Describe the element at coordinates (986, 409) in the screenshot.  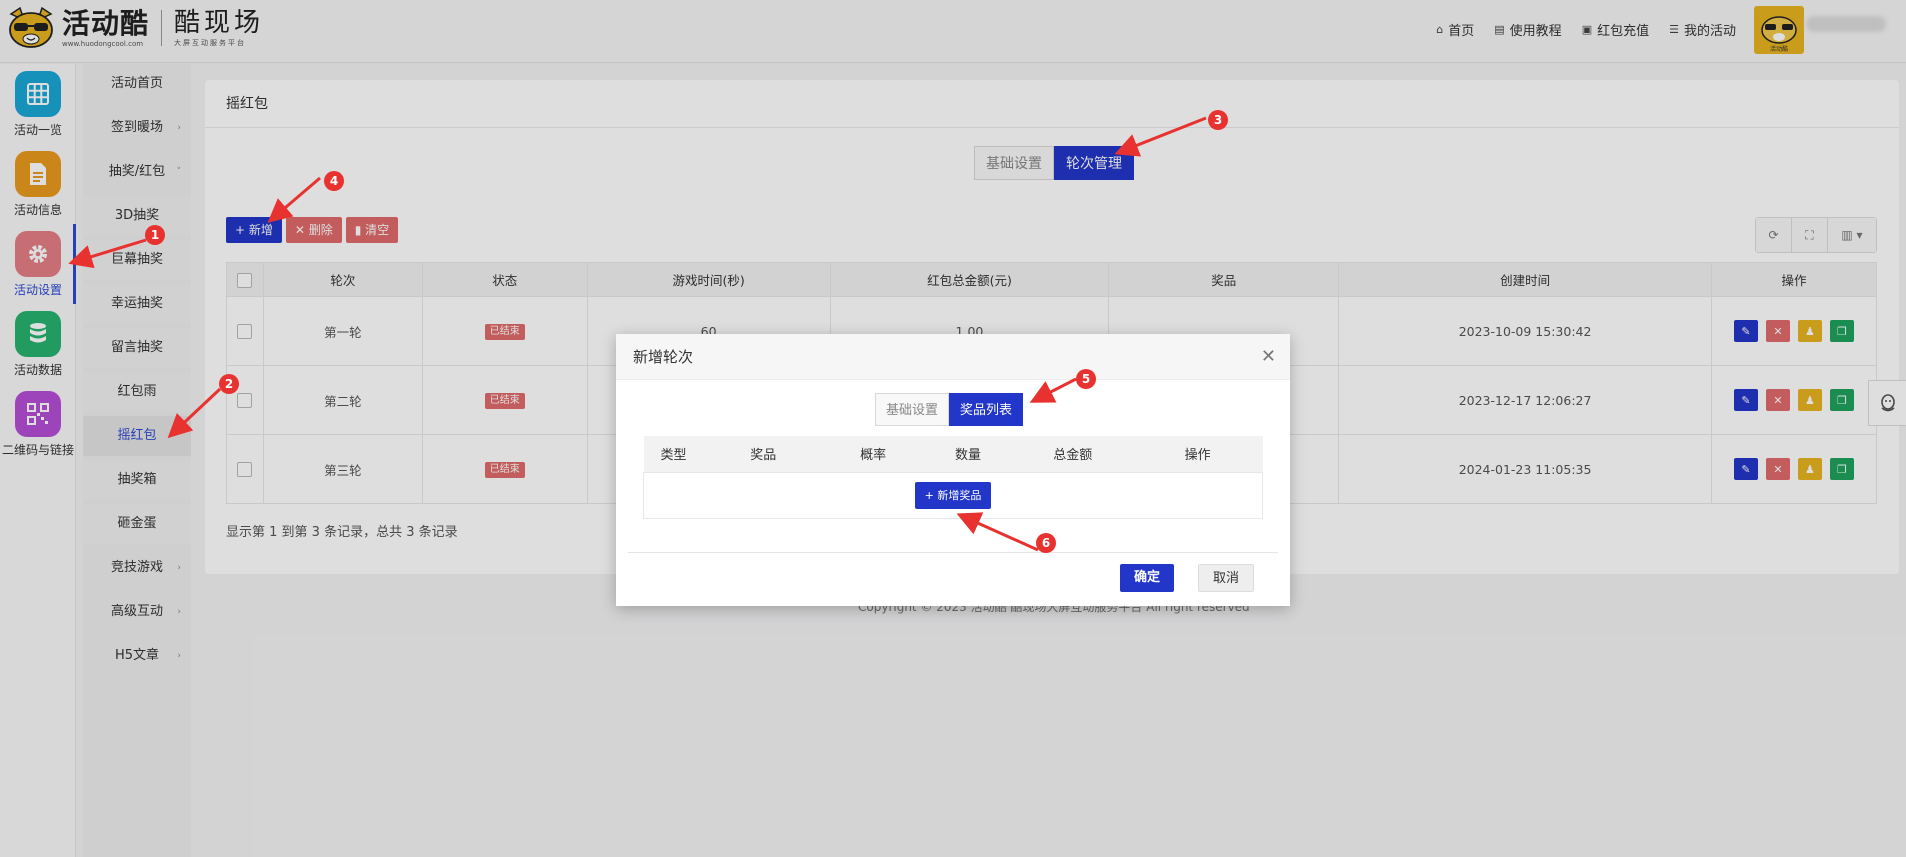
I see `tab-prize-list: 奖品列表` at that location.